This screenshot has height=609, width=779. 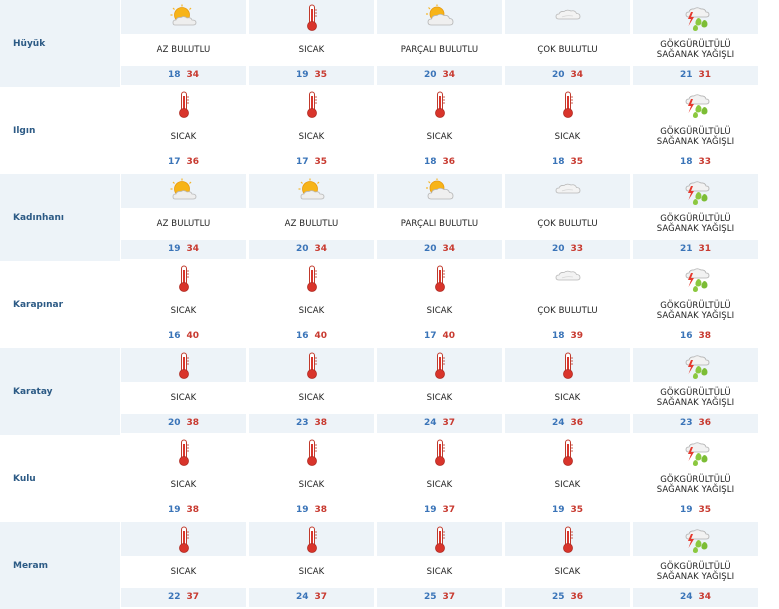 What do you see at coordinates (567, 336) in the screenshot?
I see `temperature-range: 18 39` at bounding box center [567, 336].